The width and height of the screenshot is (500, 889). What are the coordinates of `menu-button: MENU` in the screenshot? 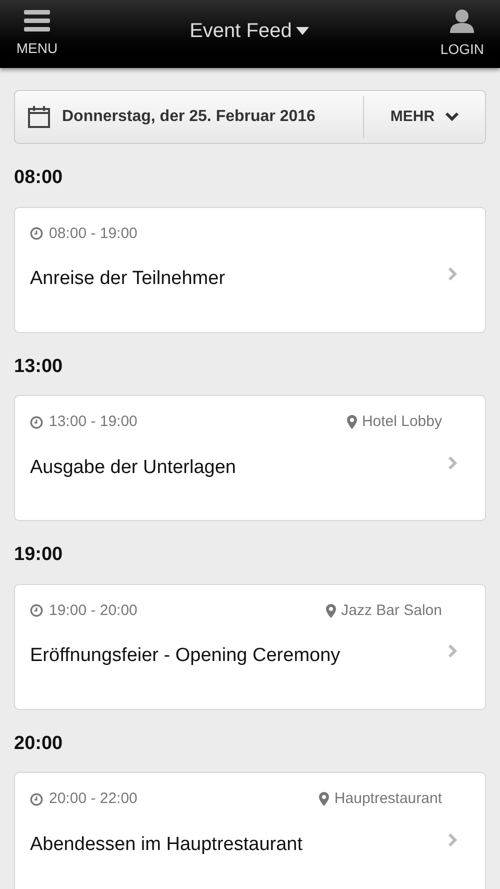 It's located at (37, 34).